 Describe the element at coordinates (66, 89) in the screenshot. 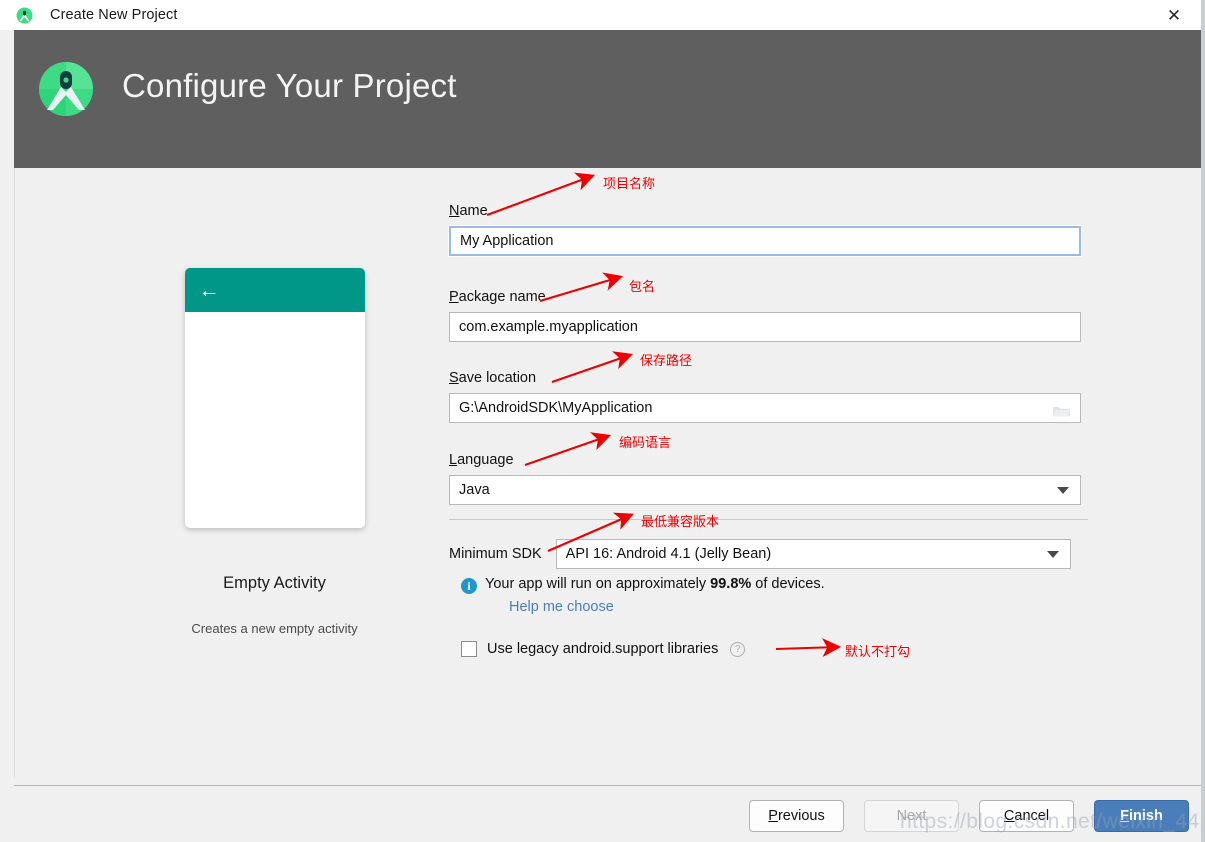

I see `android-studio-logo` at that location.